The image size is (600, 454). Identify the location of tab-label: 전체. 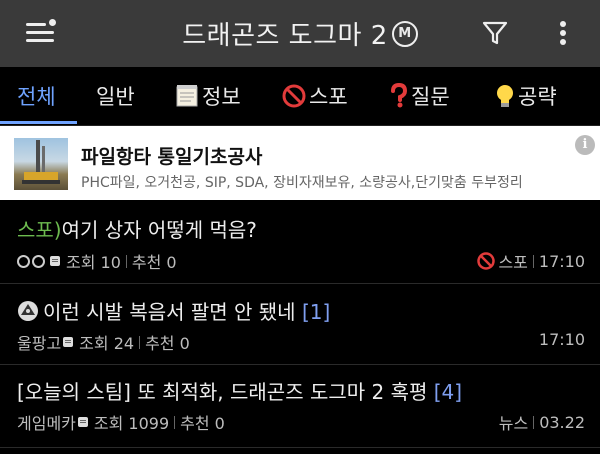
(36, 97).